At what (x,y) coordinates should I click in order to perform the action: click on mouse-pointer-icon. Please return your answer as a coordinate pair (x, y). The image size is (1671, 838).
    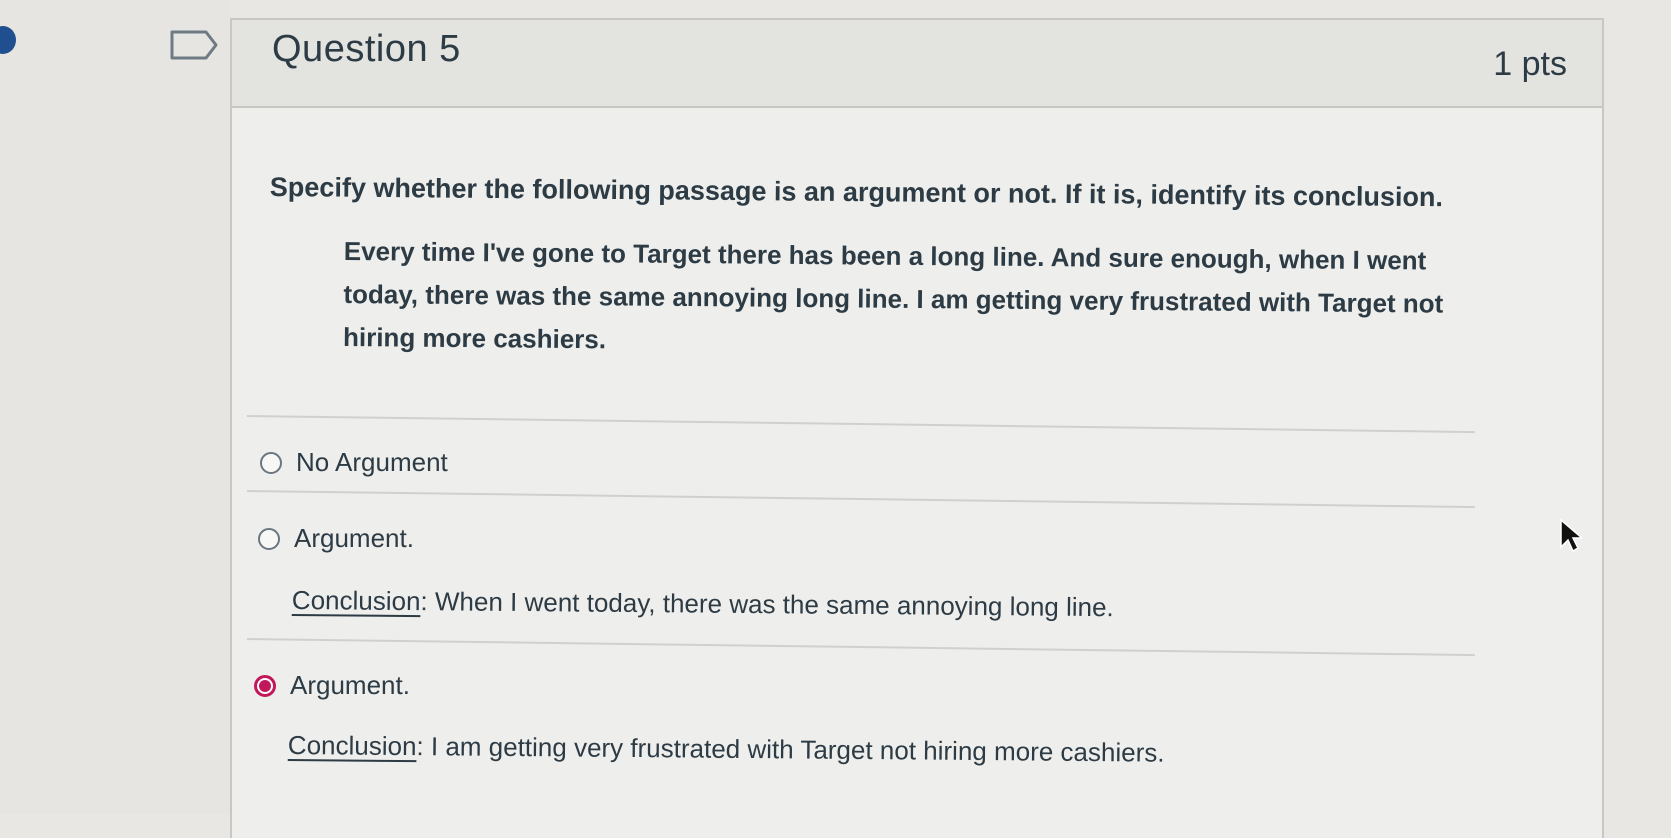
    Looking at the image, I should click on (1571, 535).